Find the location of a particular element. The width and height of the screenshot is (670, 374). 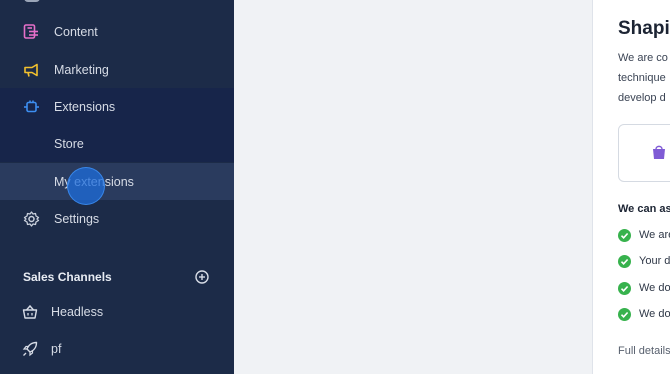

sales-channel-pf: pf is located at coordinates (117, 349).